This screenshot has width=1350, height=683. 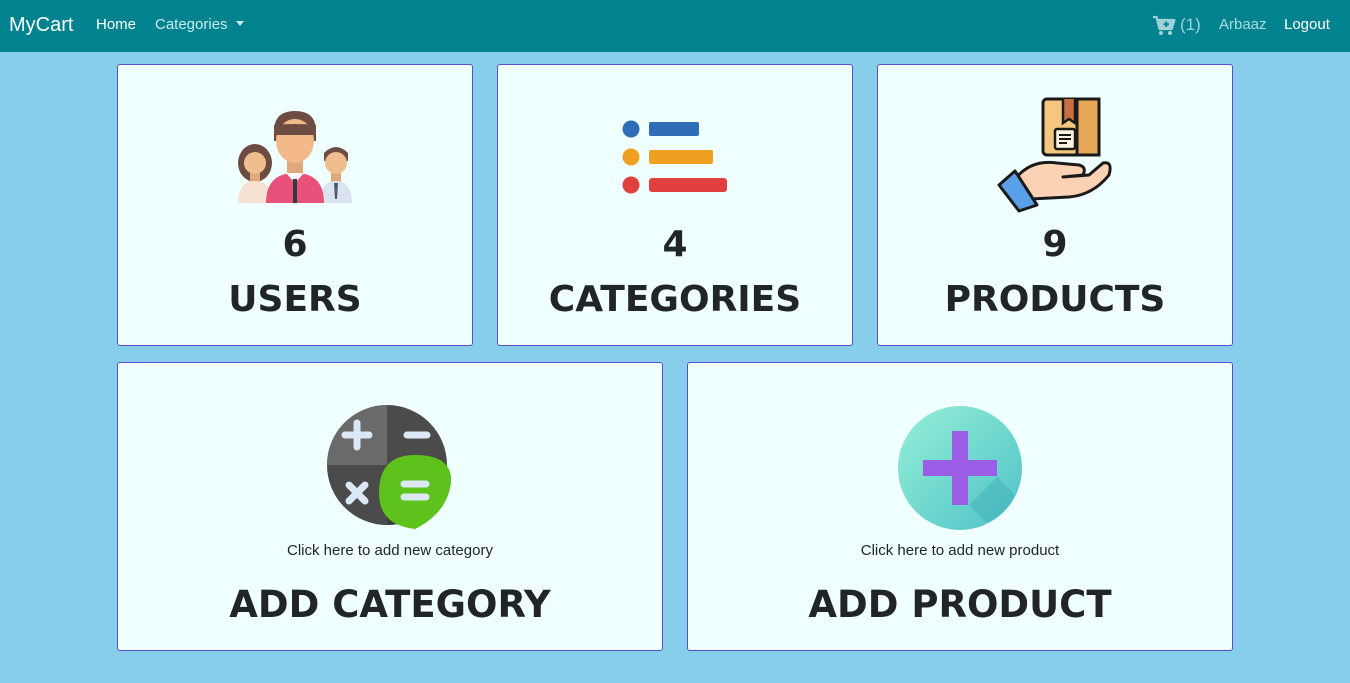 What do you see at coordinates (295, 299) in the screenshot?
I see `users-label: USERS` at bounding box center [295, 299].